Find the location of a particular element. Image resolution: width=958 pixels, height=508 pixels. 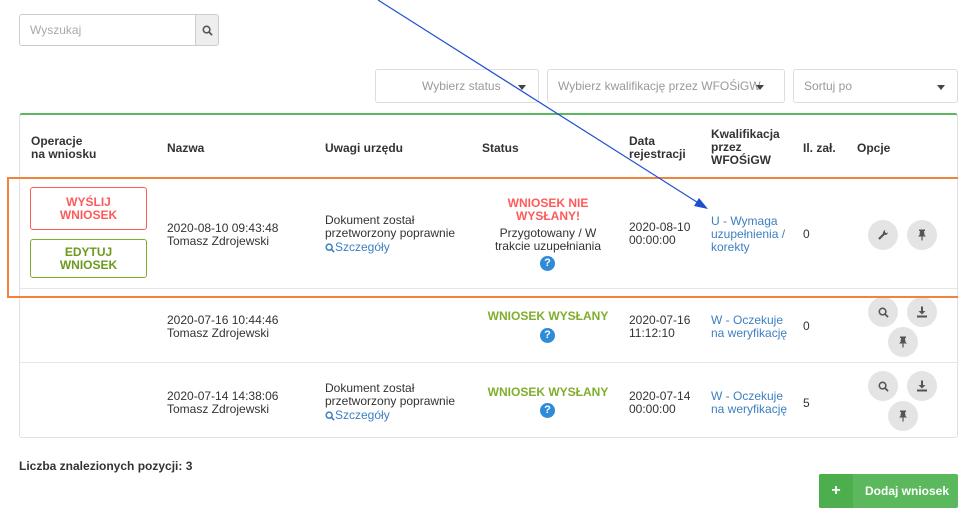

attachments-count: 0 is located at coordinates (806, 326).